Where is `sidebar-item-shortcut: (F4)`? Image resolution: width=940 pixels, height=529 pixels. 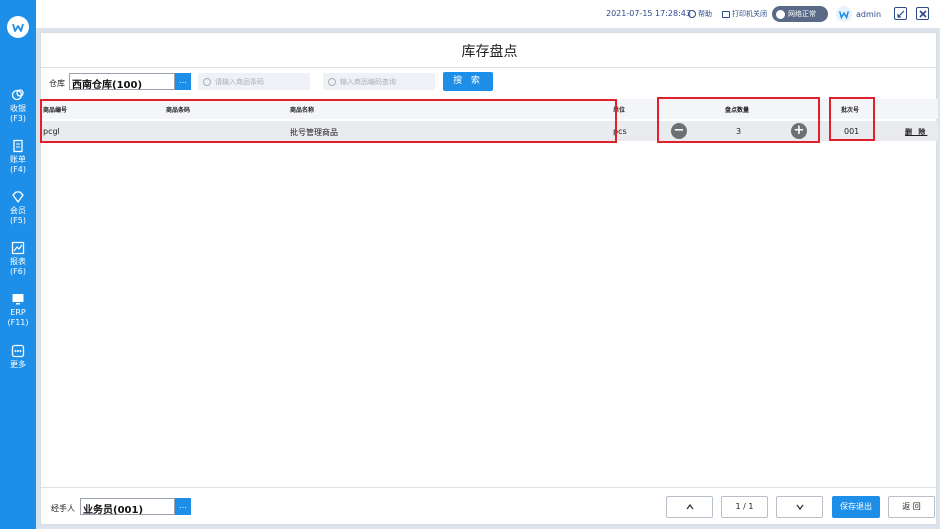 sidebar-item-shortcut: (F4) is located at coordinates (18, 169).